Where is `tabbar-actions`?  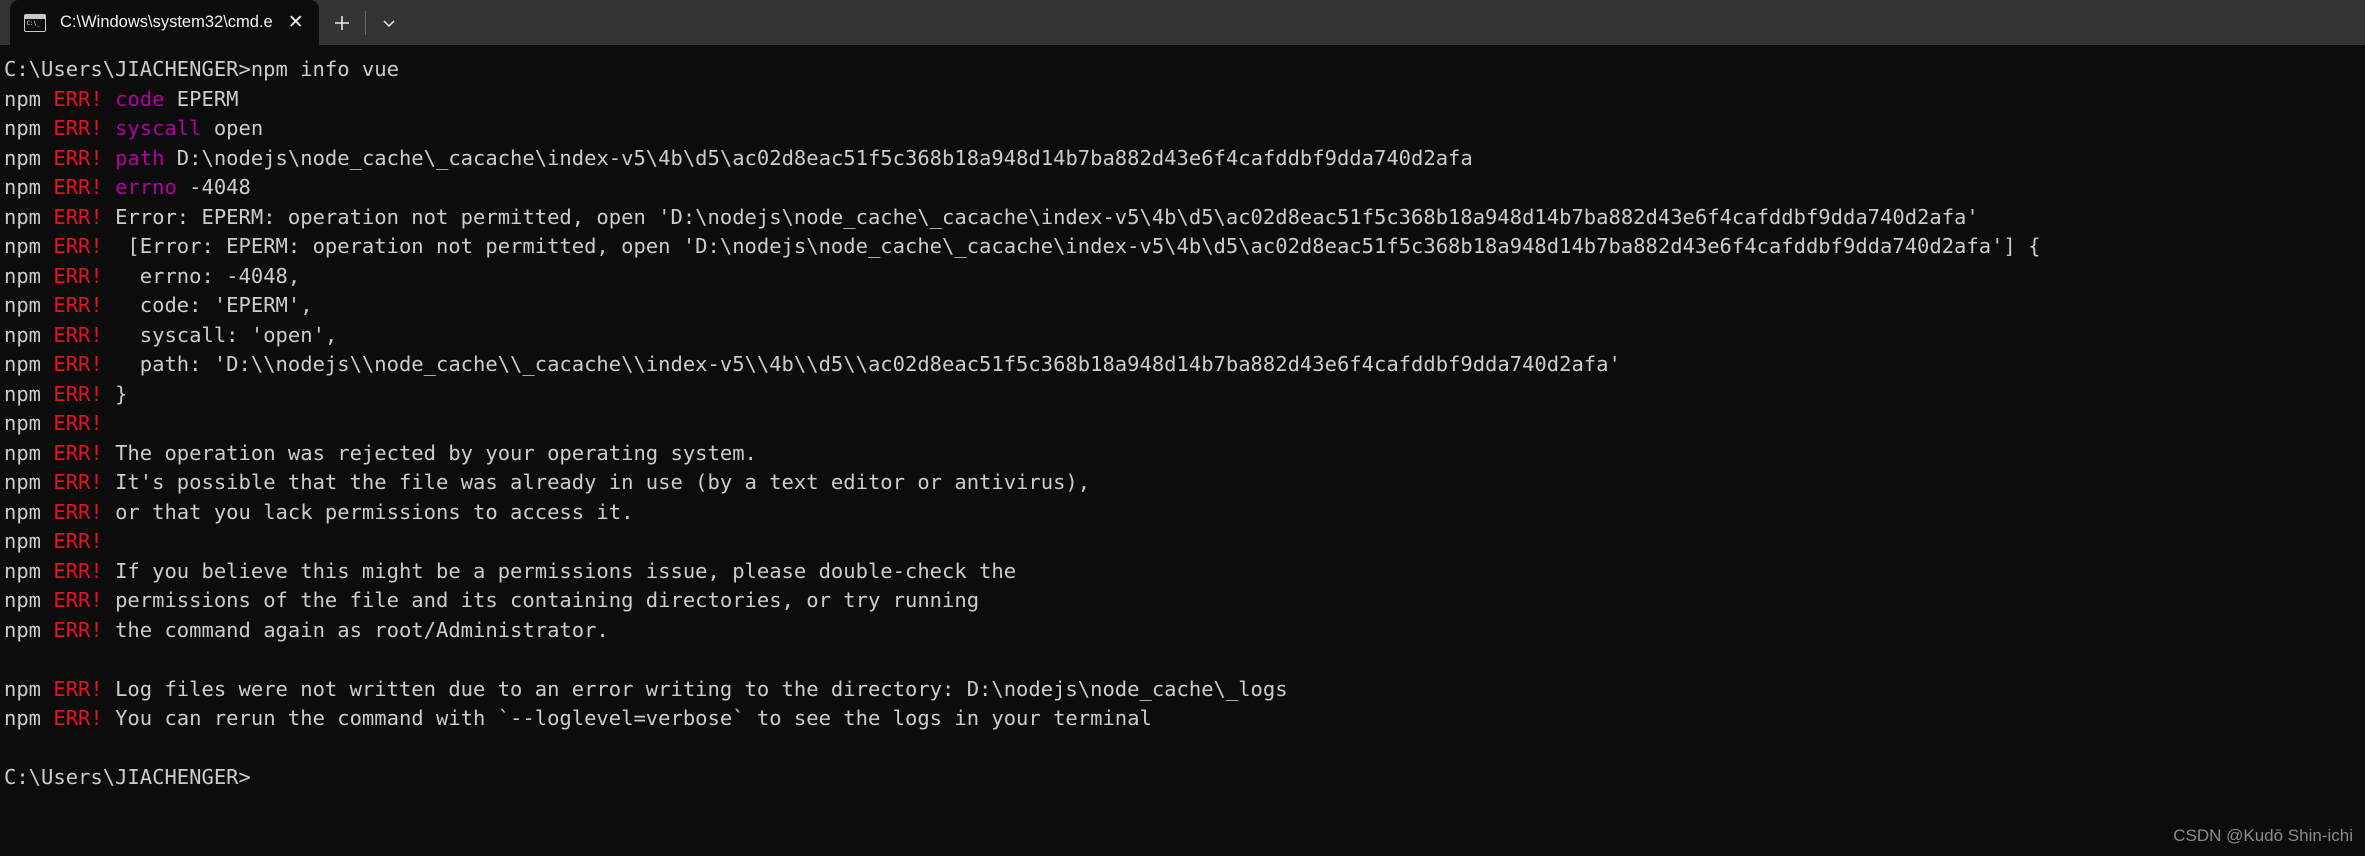
tabbar-actions is located at coordinates (365, 22).